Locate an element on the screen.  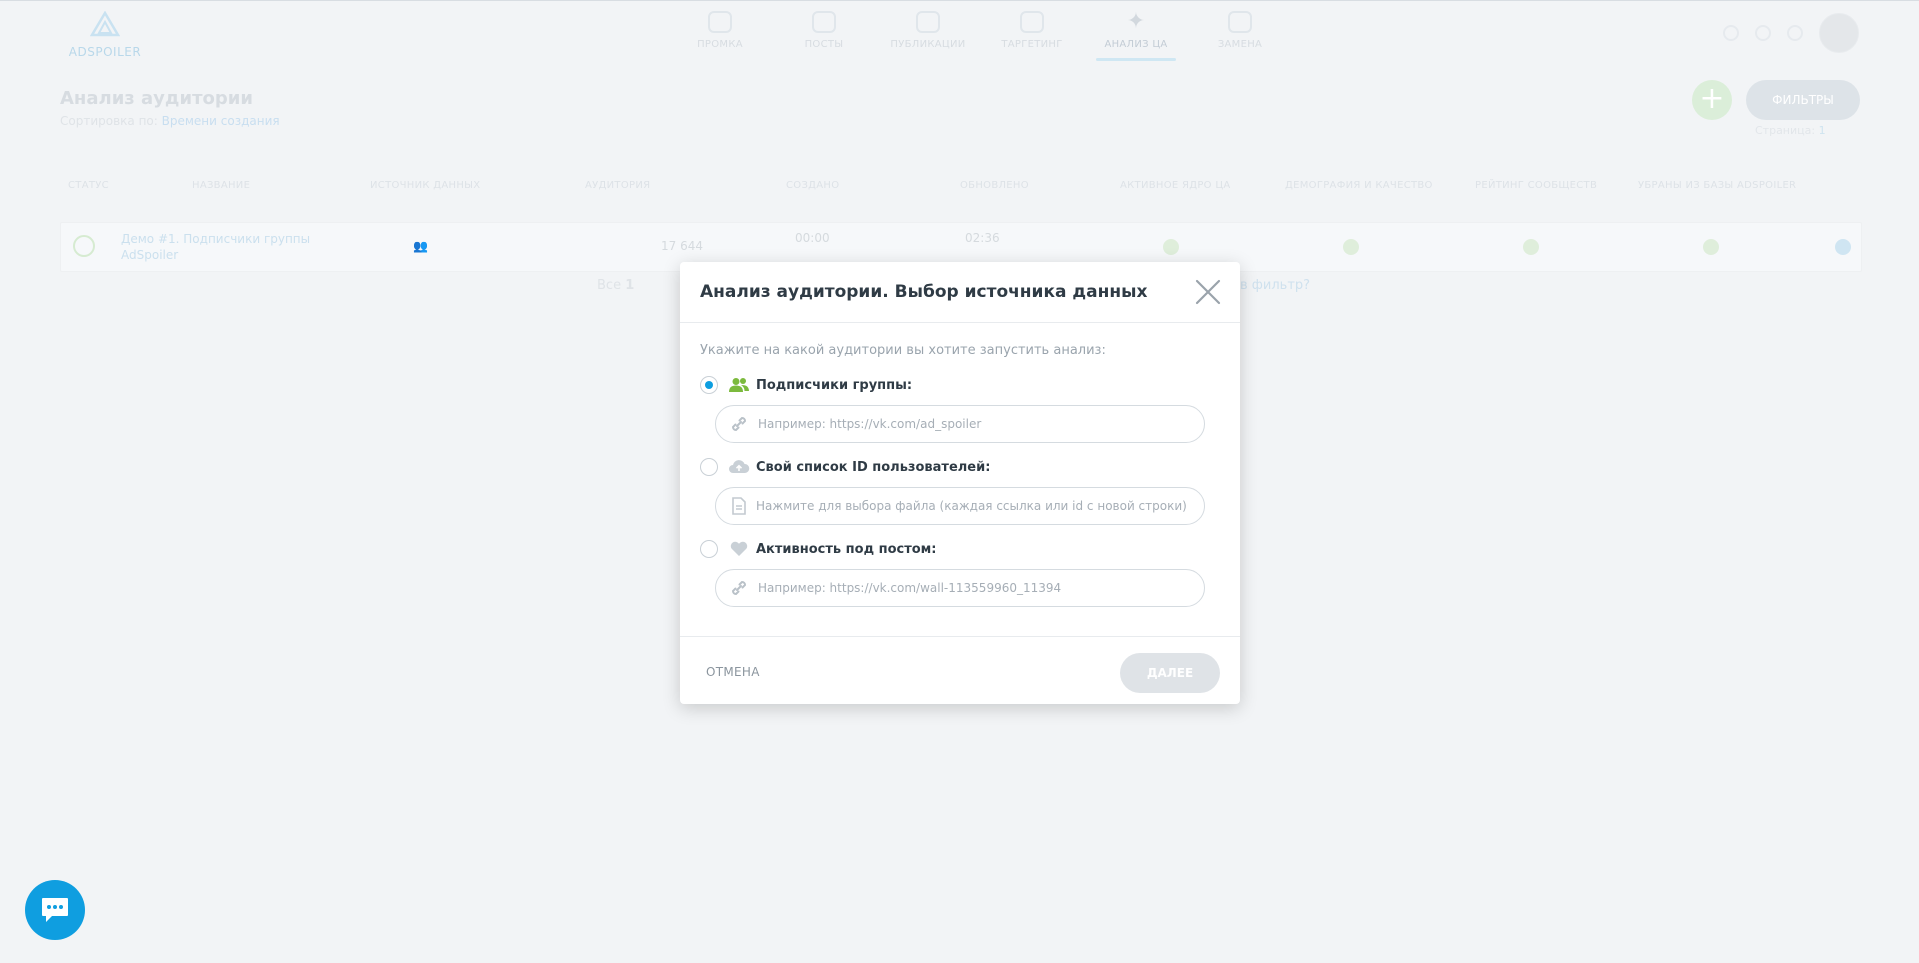
chat-bubble-icon is located at coordinates (55, 910).